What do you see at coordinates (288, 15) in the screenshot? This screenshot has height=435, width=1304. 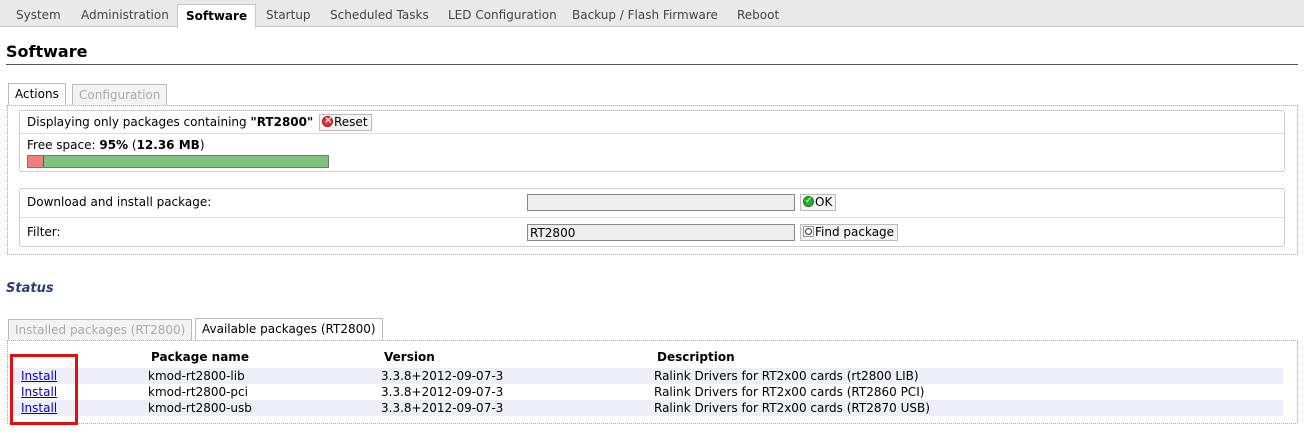 I see `tab-startup: Startup` at bounding box center [288, 15].